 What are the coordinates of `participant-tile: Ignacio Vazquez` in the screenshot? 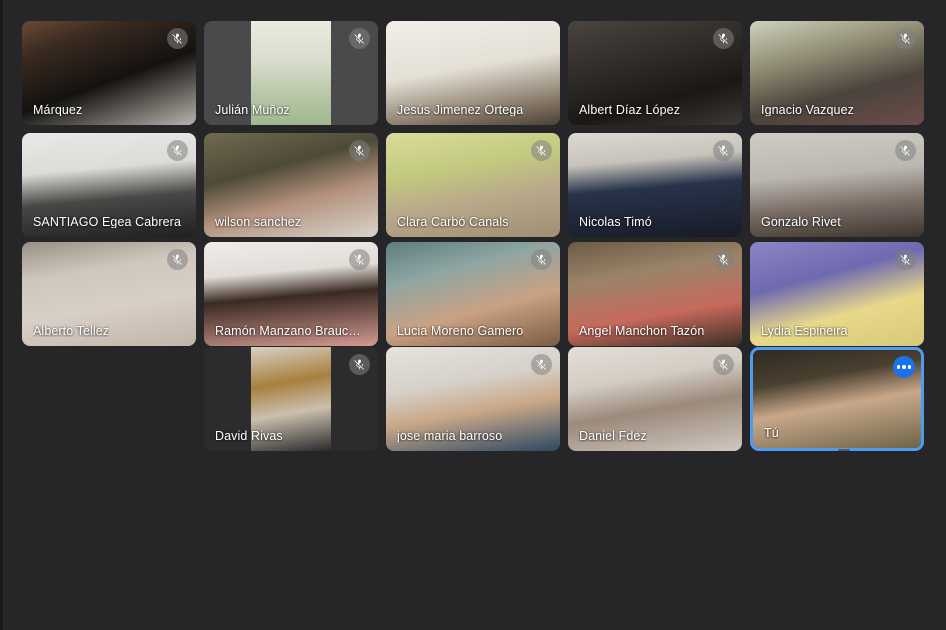 It's located at (837, 73).